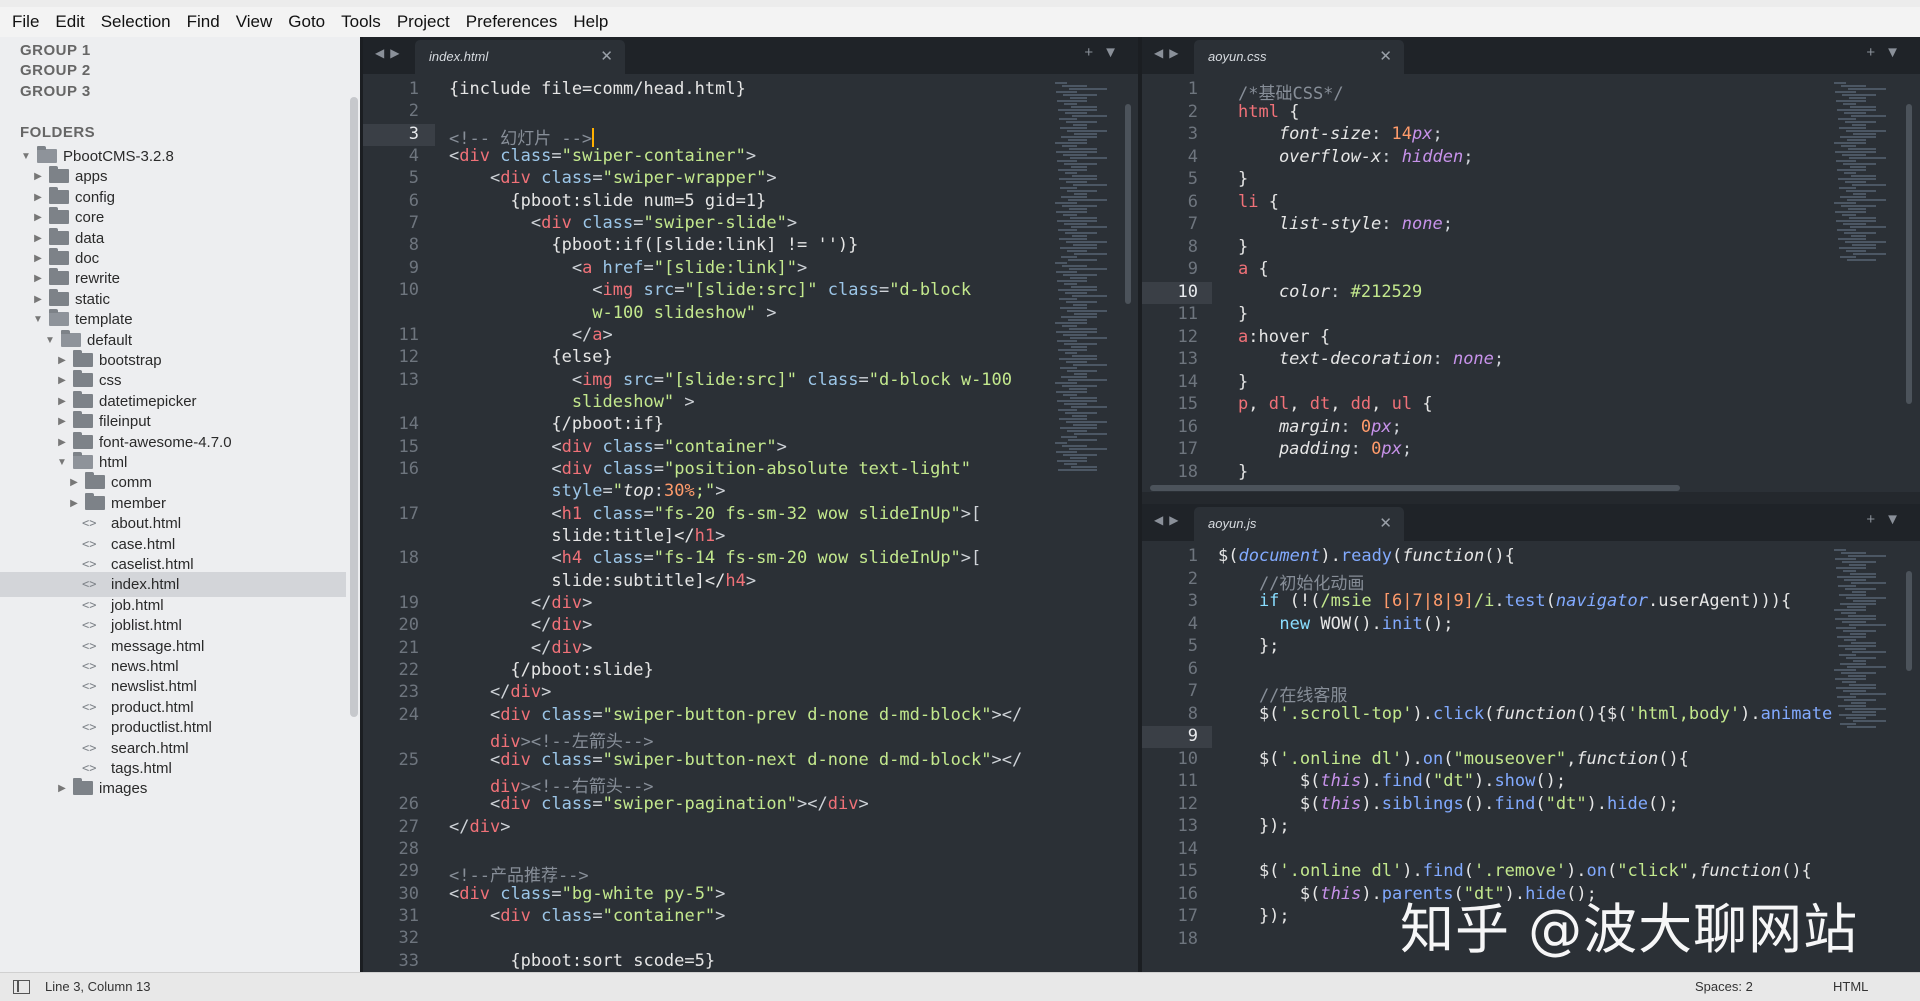 Image resolution: width=1920 pixels, height=1001 pixels. I want to click on code-token: on, so click(1597, 871).